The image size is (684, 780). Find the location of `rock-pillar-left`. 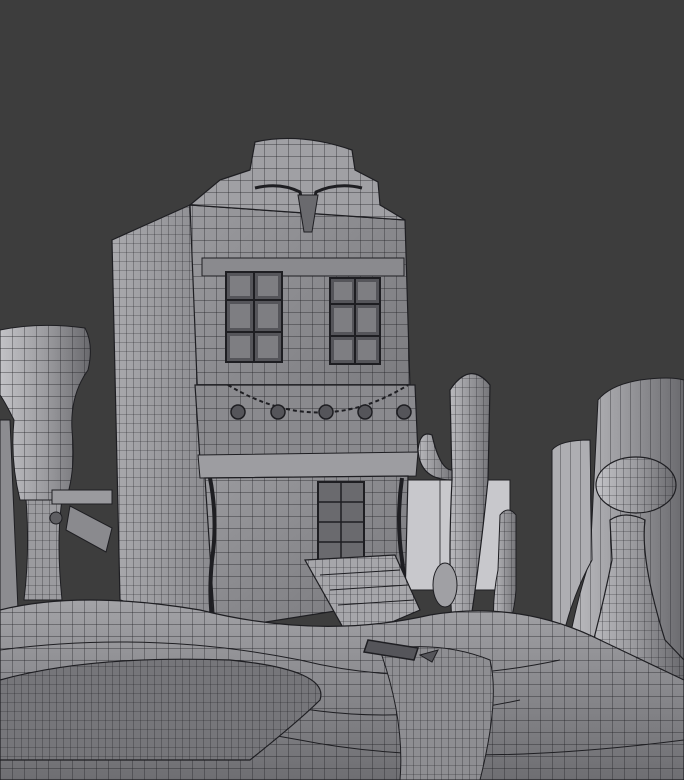

rock-pillar-left is located at coordinates (45, 467).